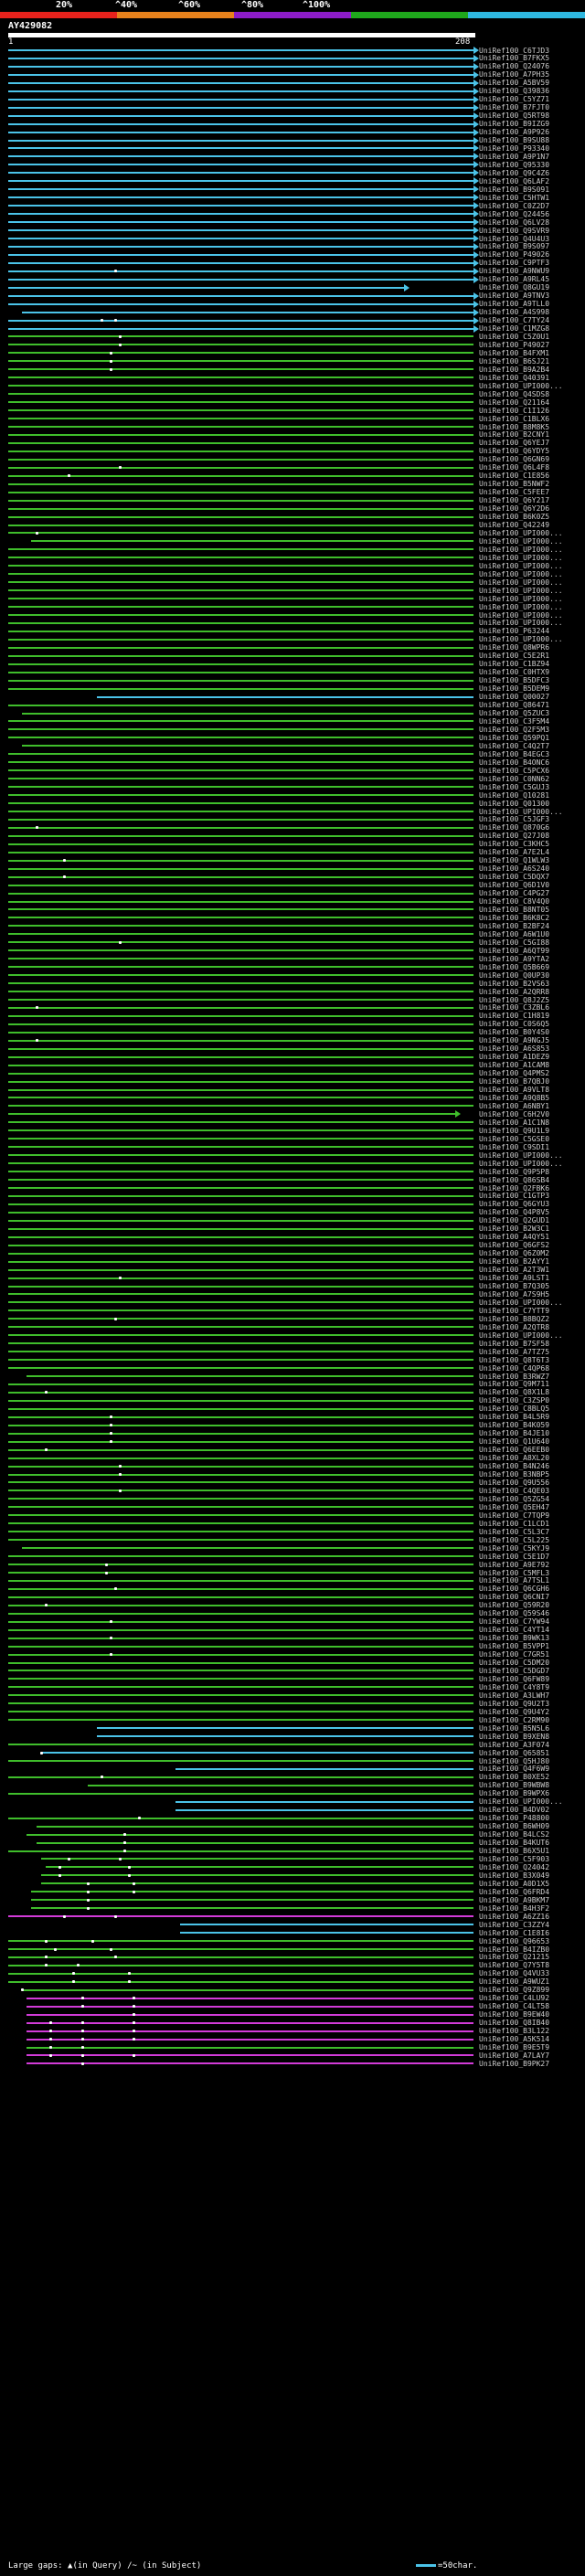 Image resolution: width=585 pixels, height=2576 pixels. I want to click on hit-label: UniRef100_C0Z2D7, so click(514, 206).